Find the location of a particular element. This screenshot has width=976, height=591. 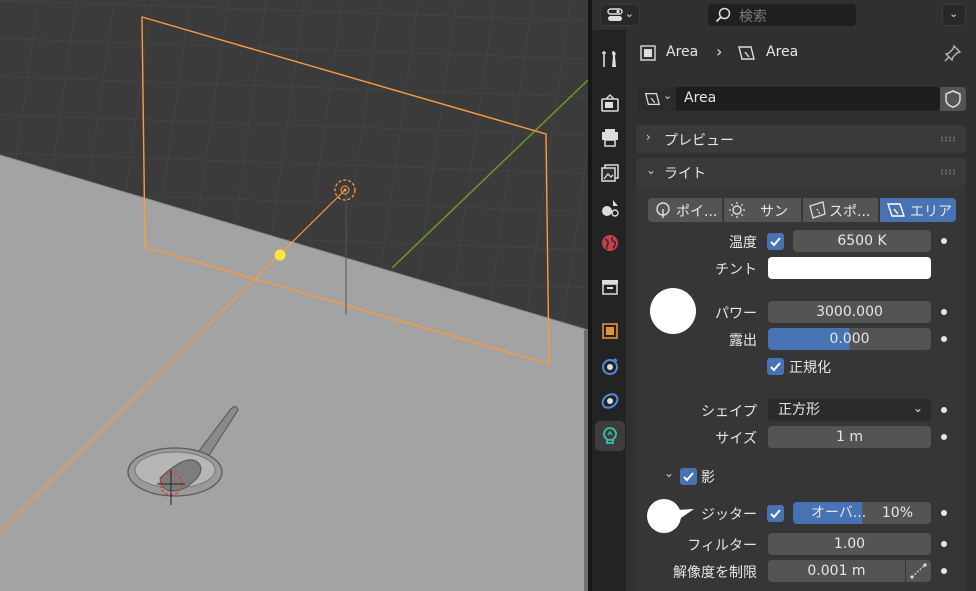

breadcrumb-object: Area is located at coordinates (682, 52).